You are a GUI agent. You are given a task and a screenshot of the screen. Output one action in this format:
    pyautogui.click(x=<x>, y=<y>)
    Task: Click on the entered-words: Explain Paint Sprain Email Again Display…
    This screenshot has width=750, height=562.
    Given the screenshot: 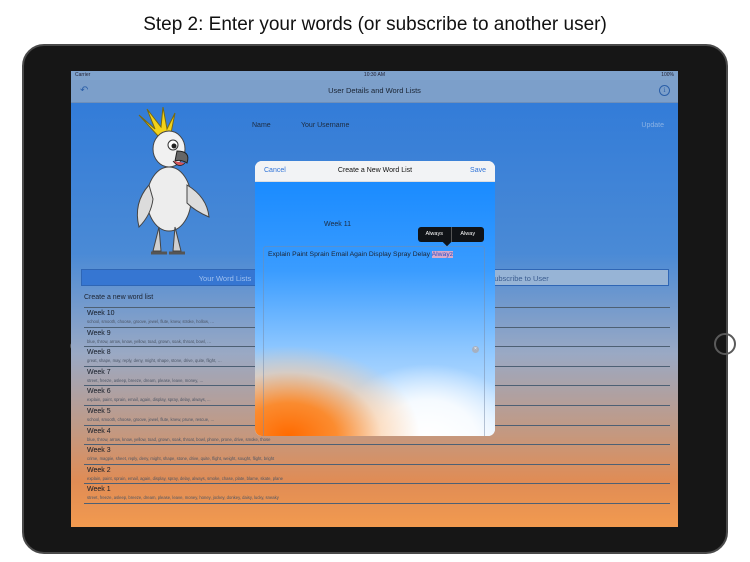 What is the action you would take?
    pyautogui.click(x=350, y=254)
    